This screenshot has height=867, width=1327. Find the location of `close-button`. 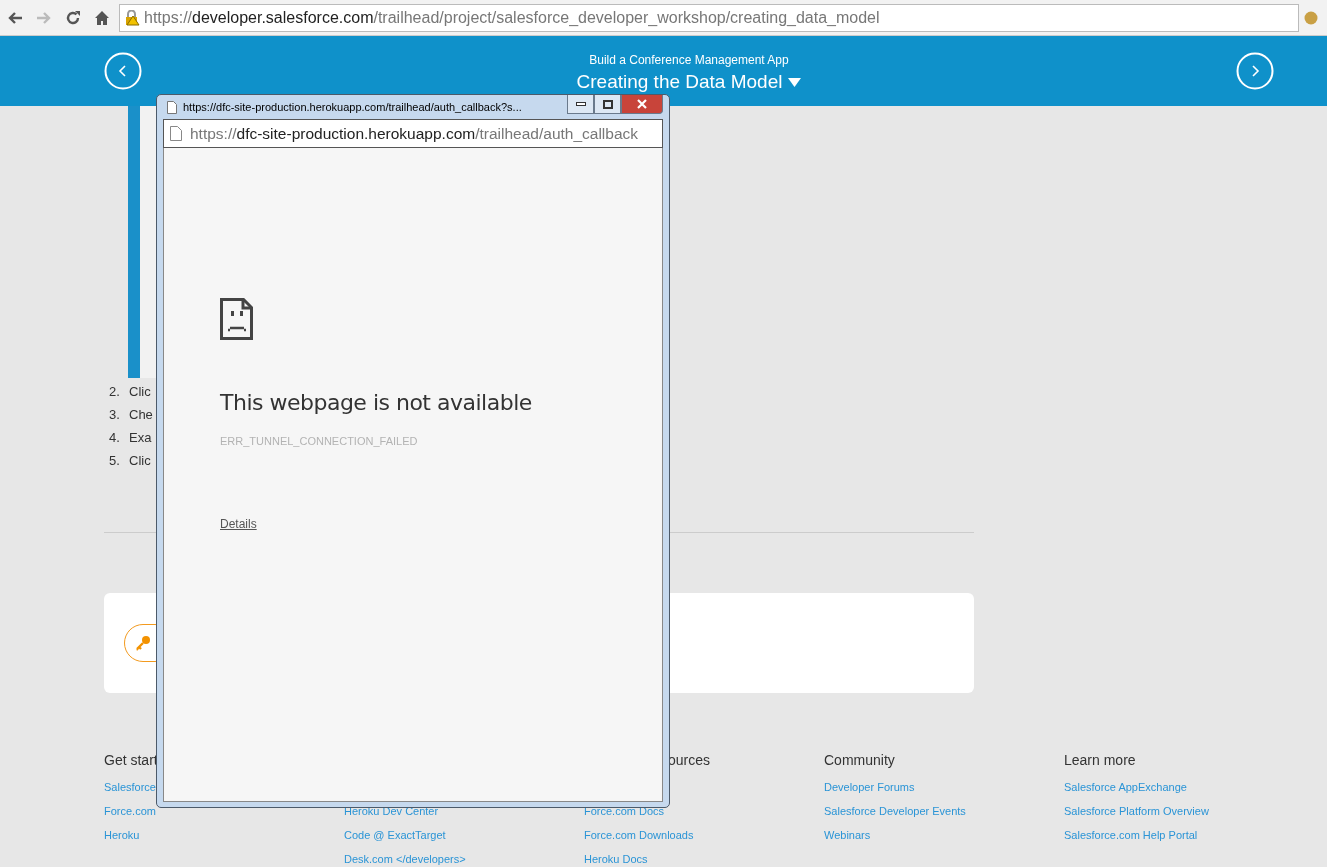

close-button is located at coordinates (642, 104).